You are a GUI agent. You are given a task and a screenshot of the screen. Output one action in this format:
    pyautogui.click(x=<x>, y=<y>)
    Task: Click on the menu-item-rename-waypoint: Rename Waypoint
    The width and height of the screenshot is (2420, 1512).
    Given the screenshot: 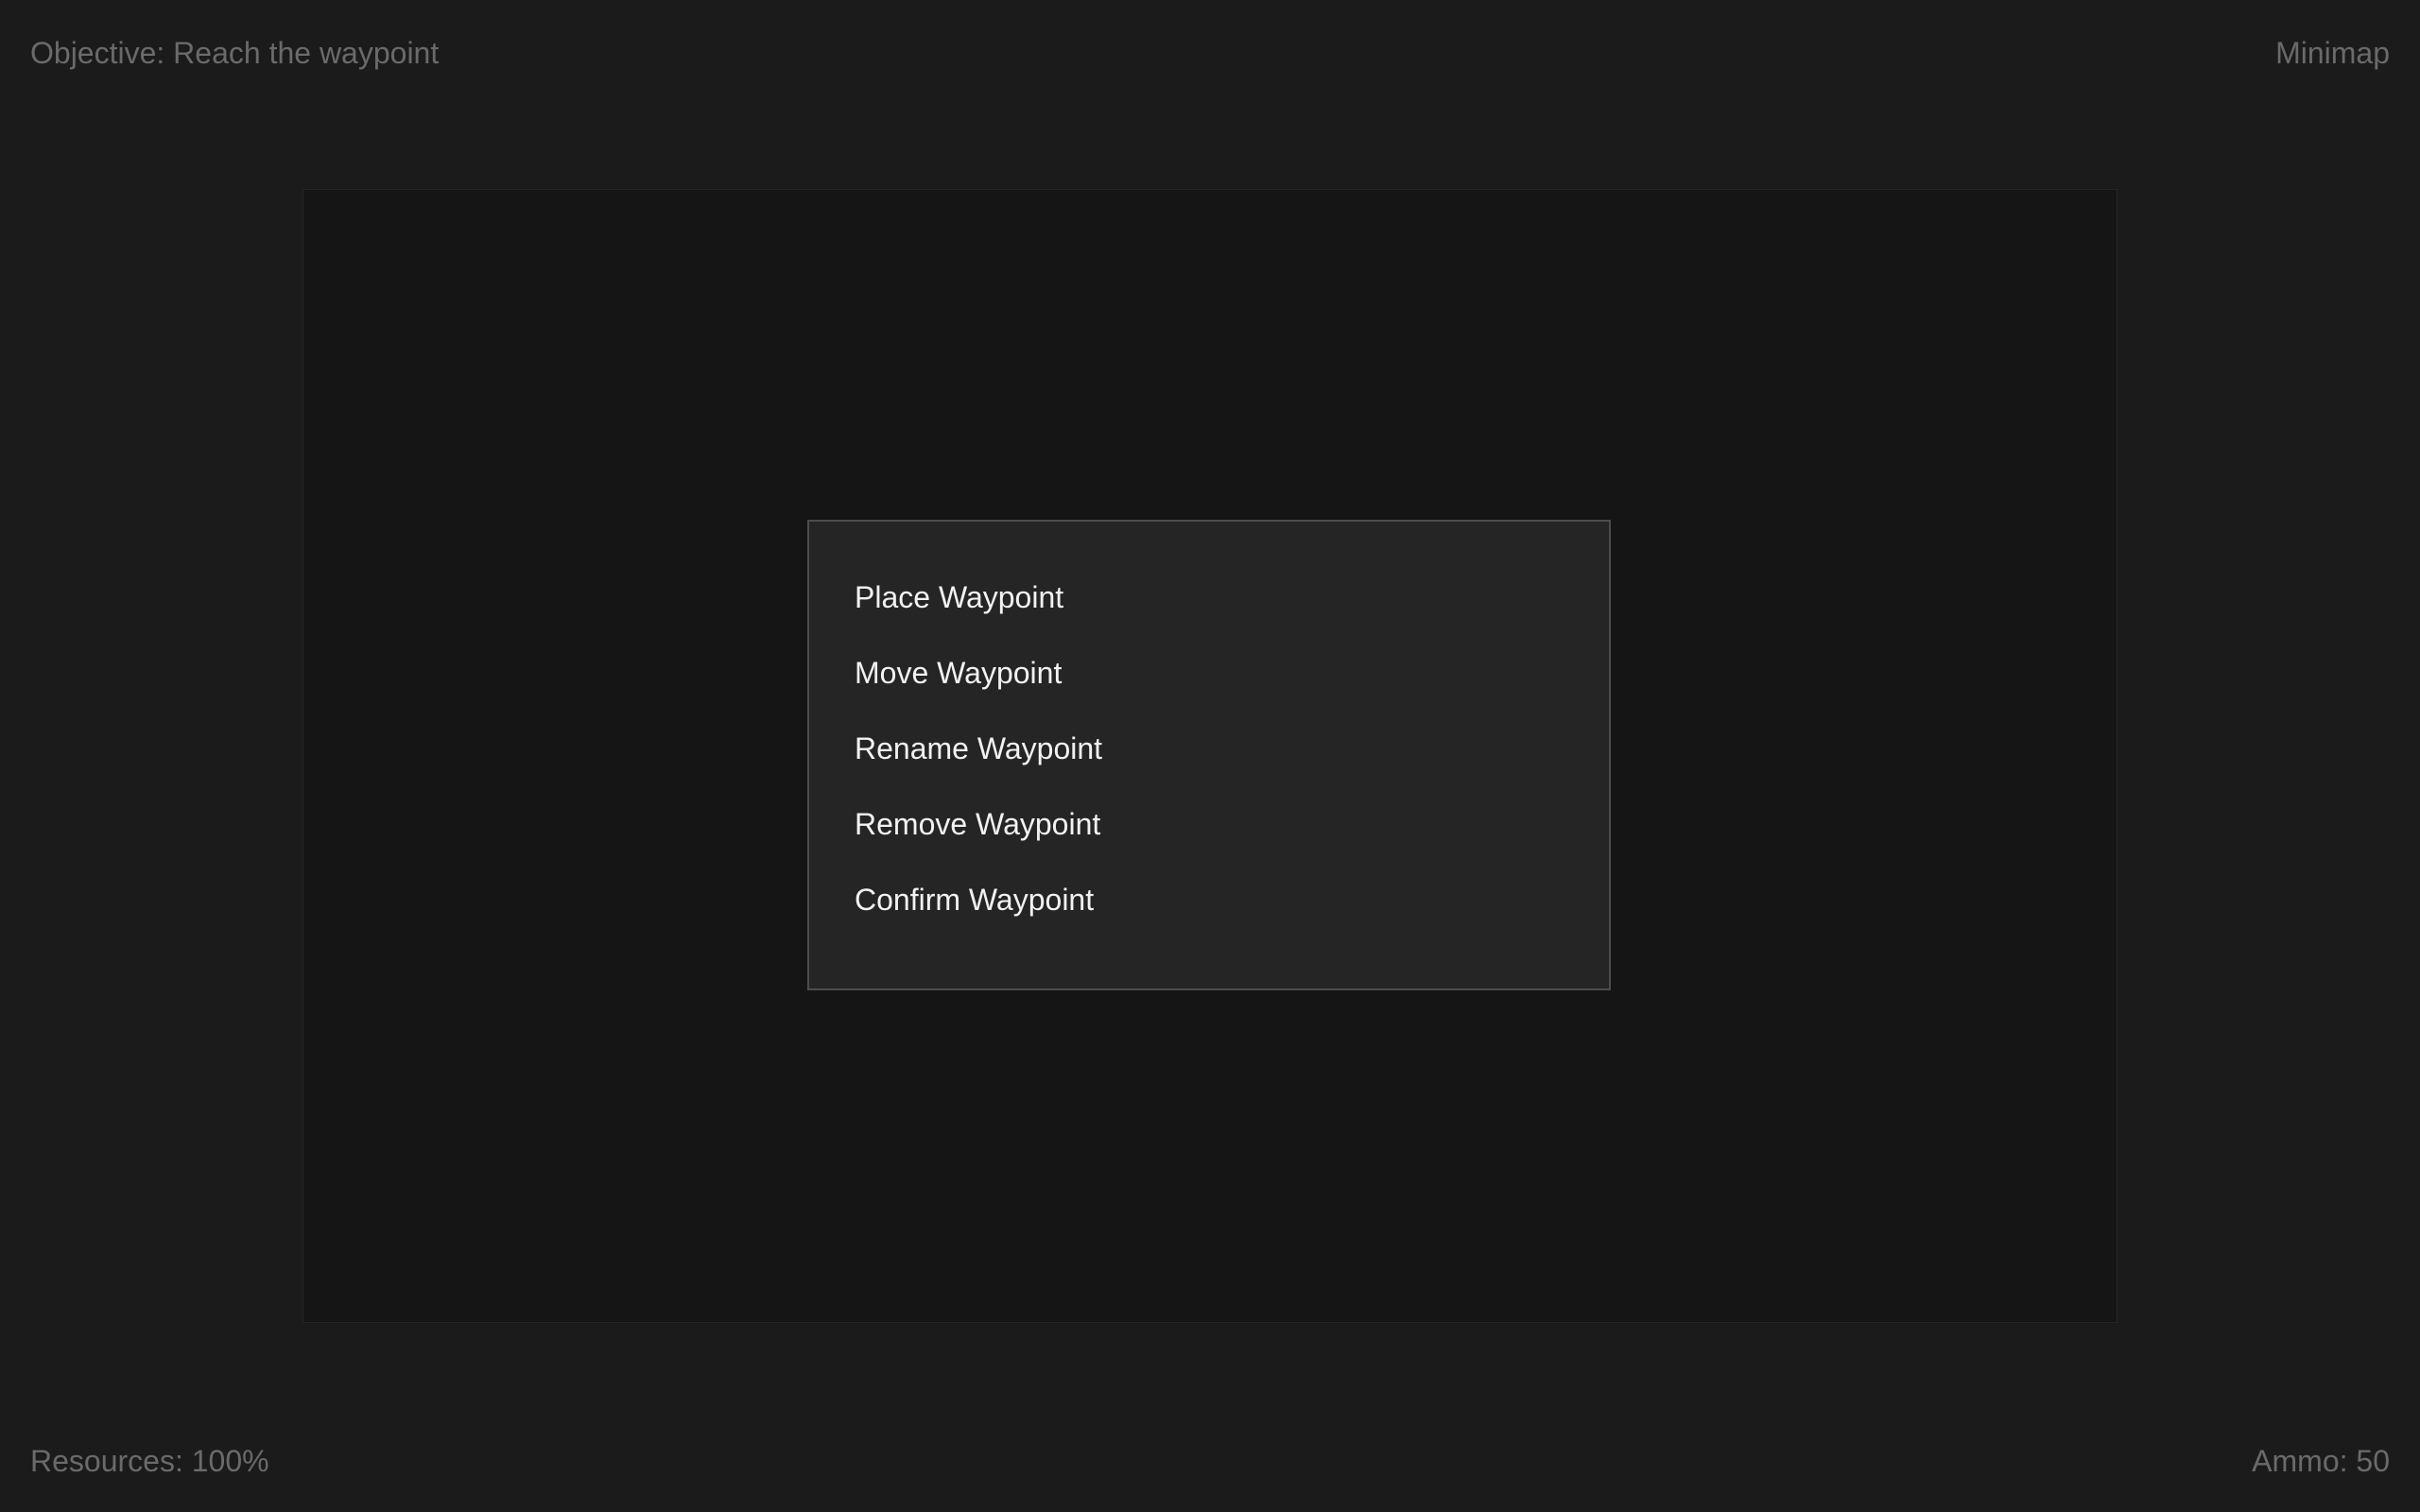 What is the action you would take?
    pyautogui.click(x=1210, y=767)
    